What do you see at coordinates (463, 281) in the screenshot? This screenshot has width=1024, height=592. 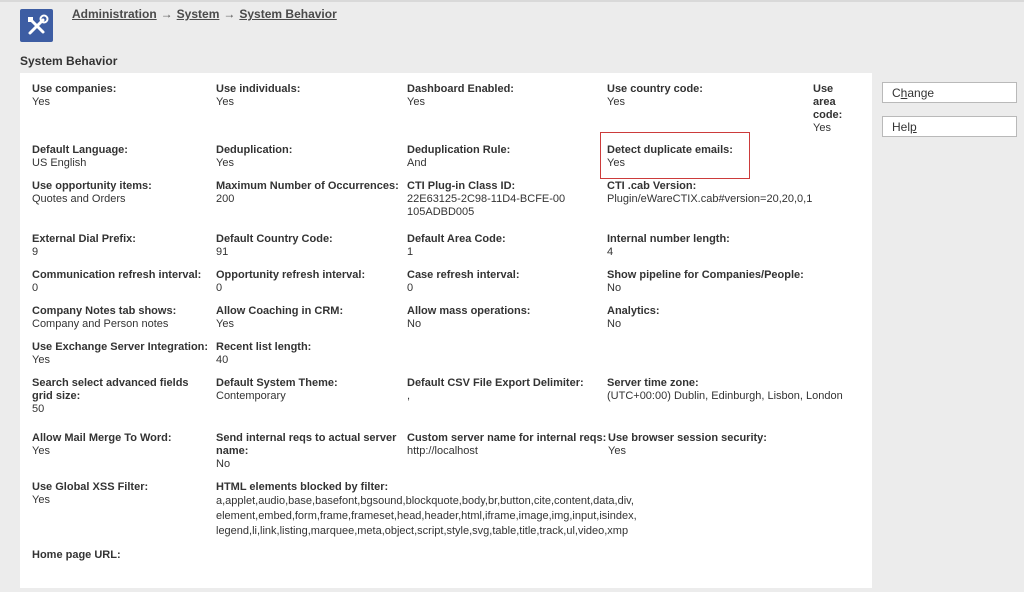 I see `field-case-refresh: Case refresh interval: 0` at bounding box center [463, 281].